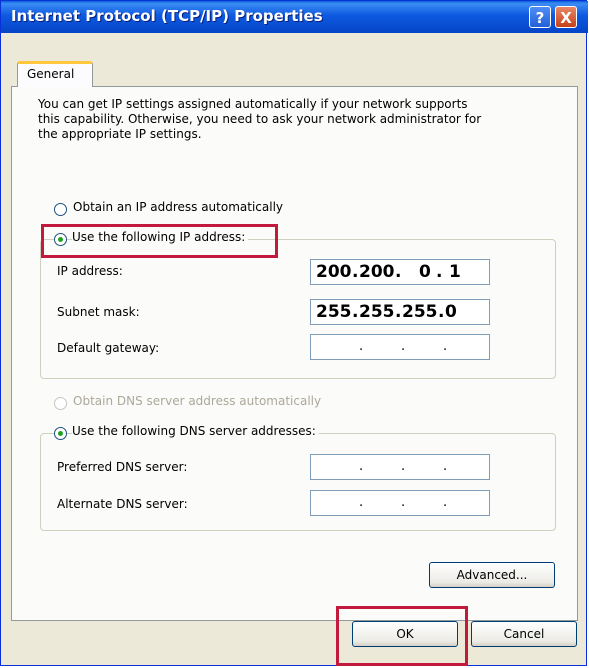  Describe the element at coordinates (55, 74) in the screenshot. I see `tab-general: General` at that location.